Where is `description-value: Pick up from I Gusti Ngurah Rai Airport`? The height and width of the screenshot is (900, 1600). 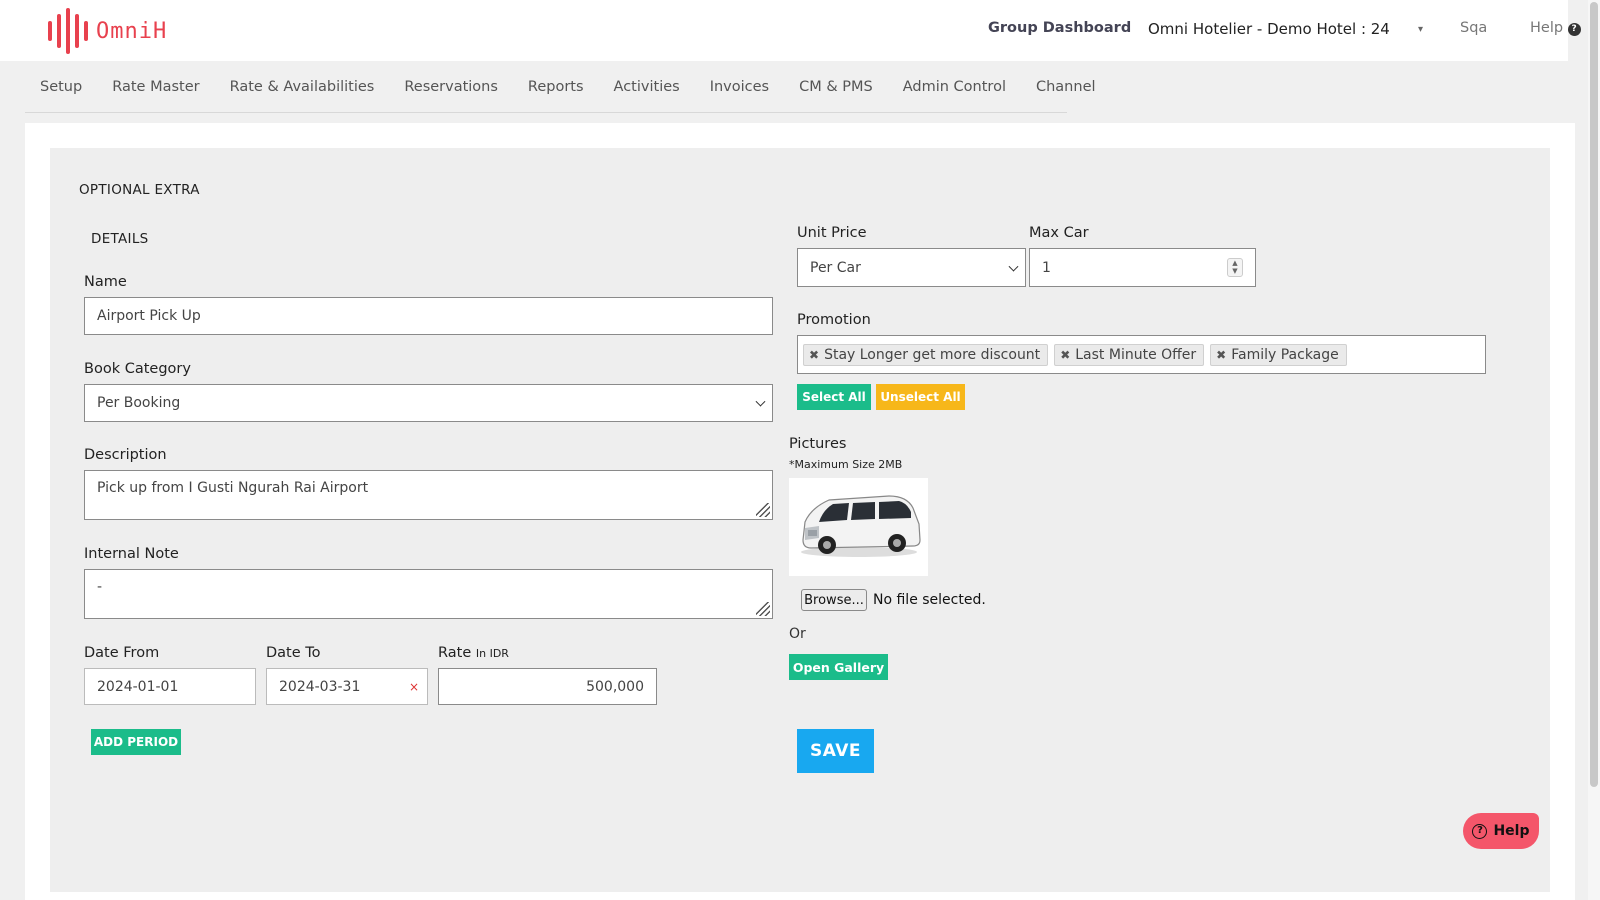
description-value: Pick up from I Gusti Ngurah Rai Airport is located at coordinates (233, 488).